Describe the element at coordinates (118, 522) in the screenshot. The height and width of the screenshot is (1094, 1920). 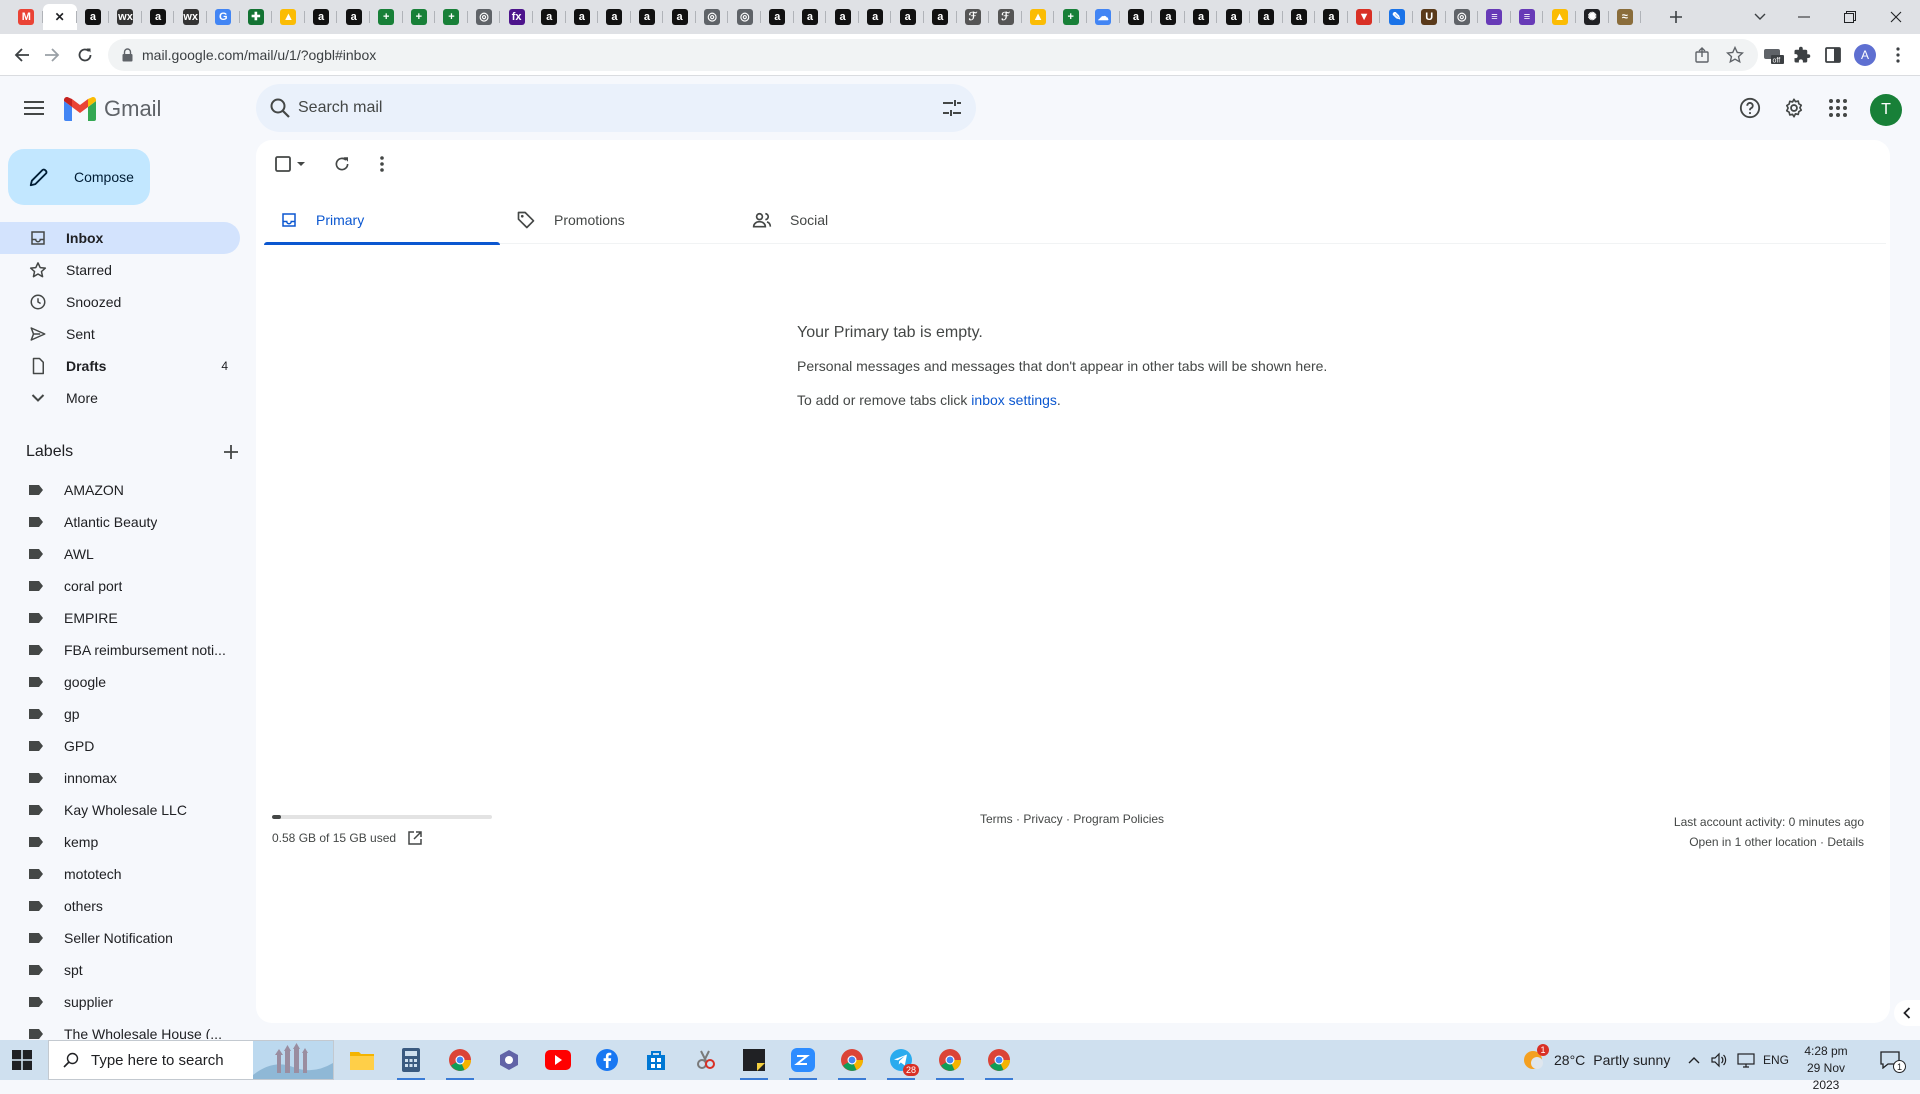
I see `label-item: Atlantic Beauty` at that location.